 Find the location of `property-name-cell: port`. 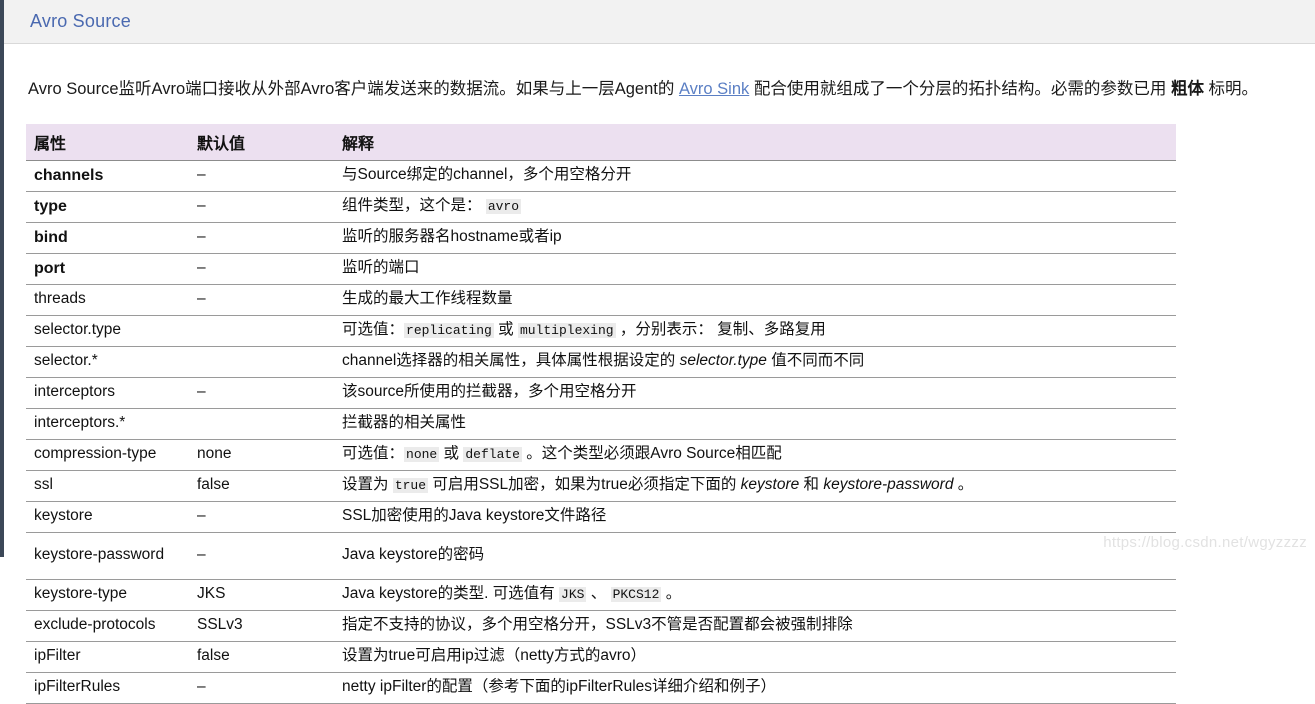

property-name-cell: port is located at coordinates (107, 269).